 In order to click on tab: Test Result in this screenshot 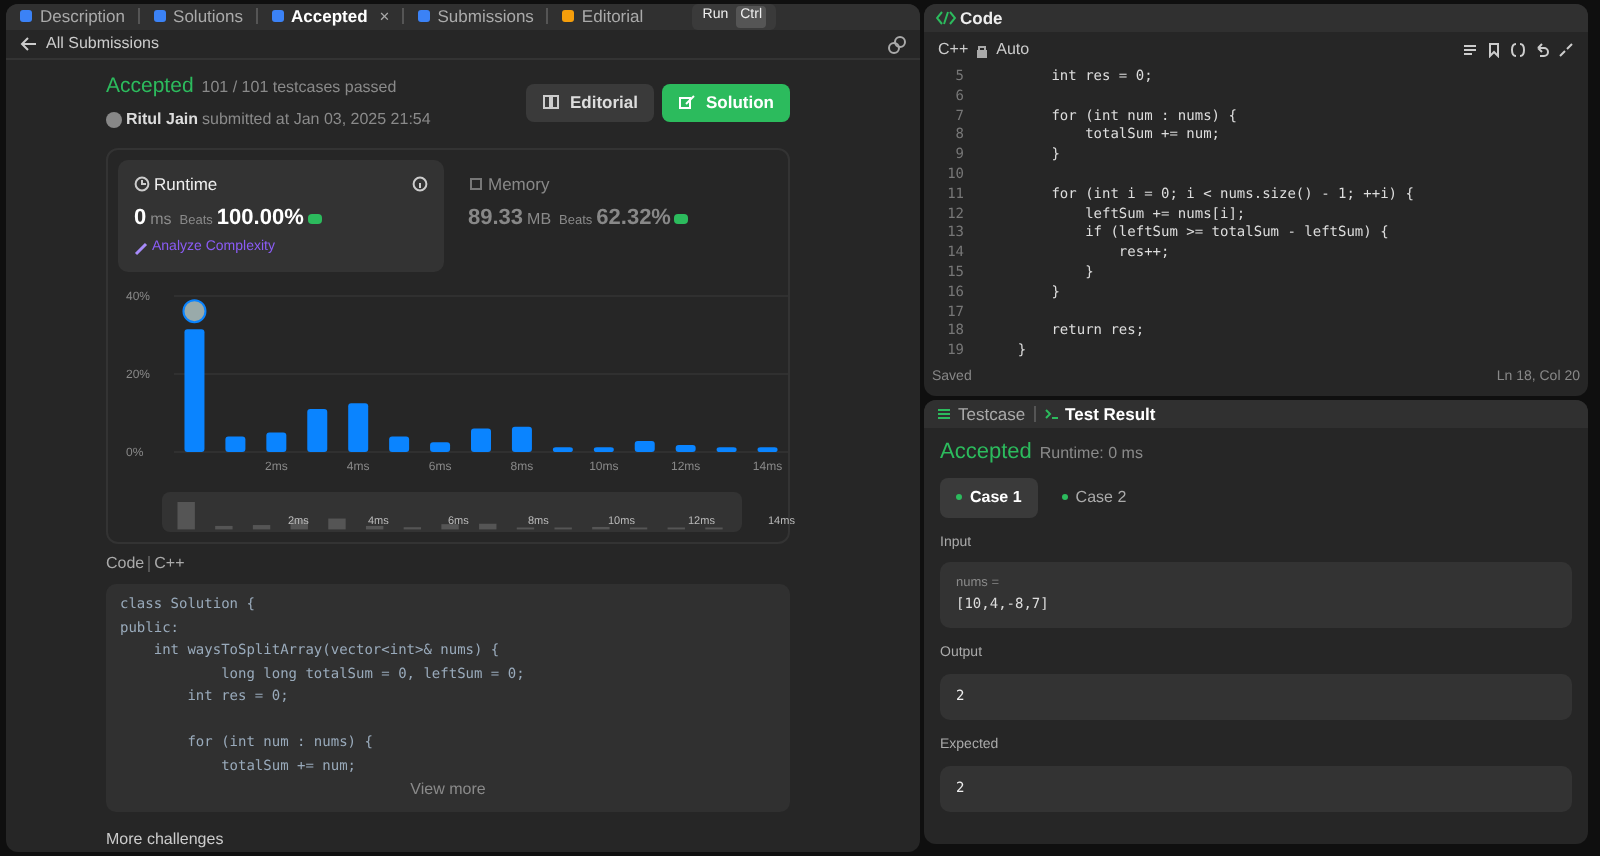, I will do `click(1099, 414)`.